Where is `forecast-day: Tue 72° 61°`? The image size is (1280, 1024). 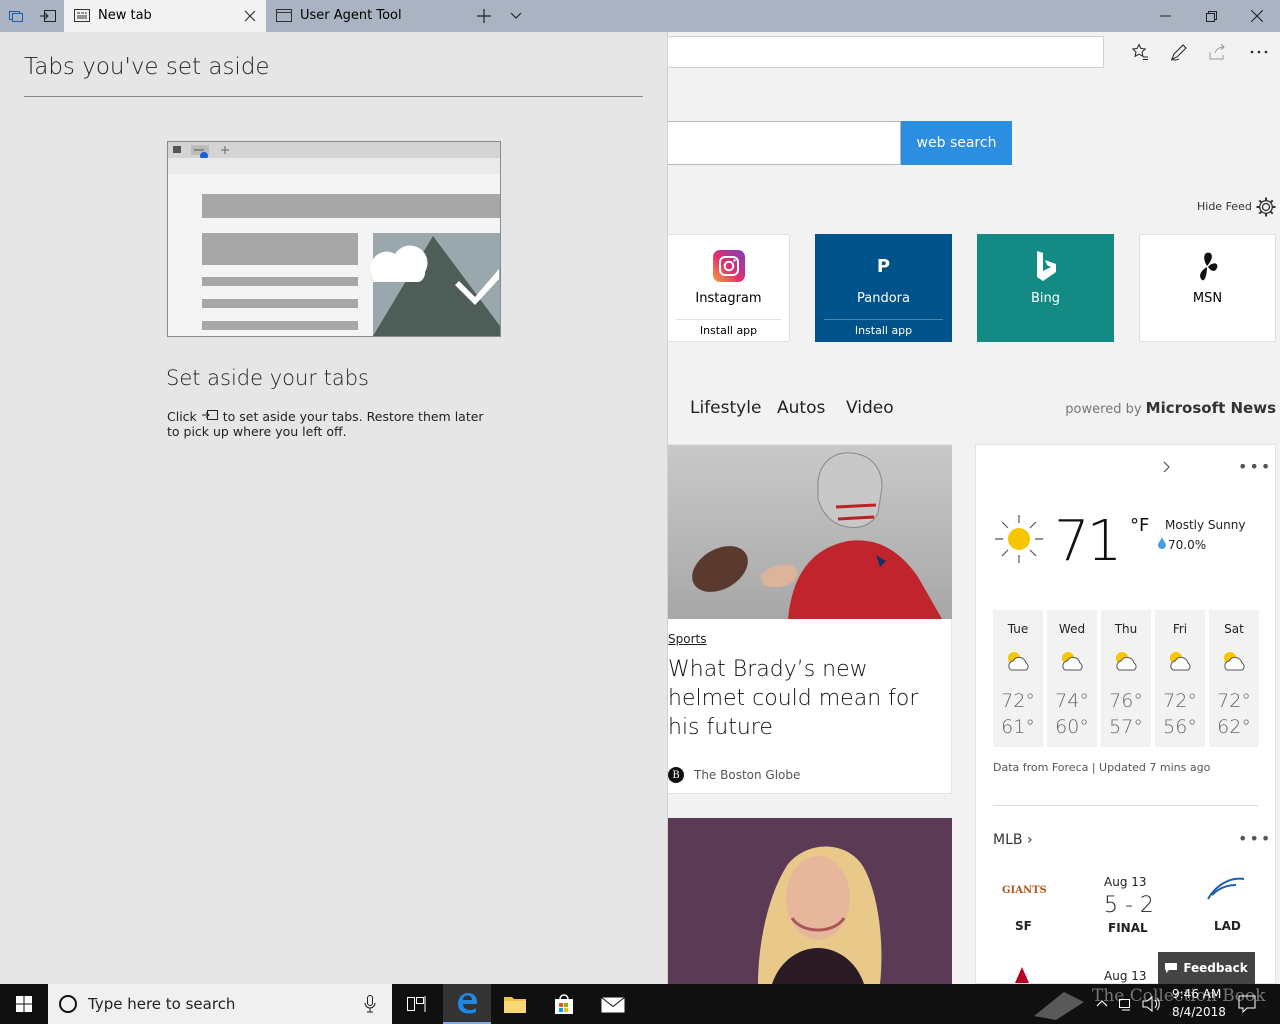 forecast-day: Tue 72° 61° is located at coordinates (1018, 678).